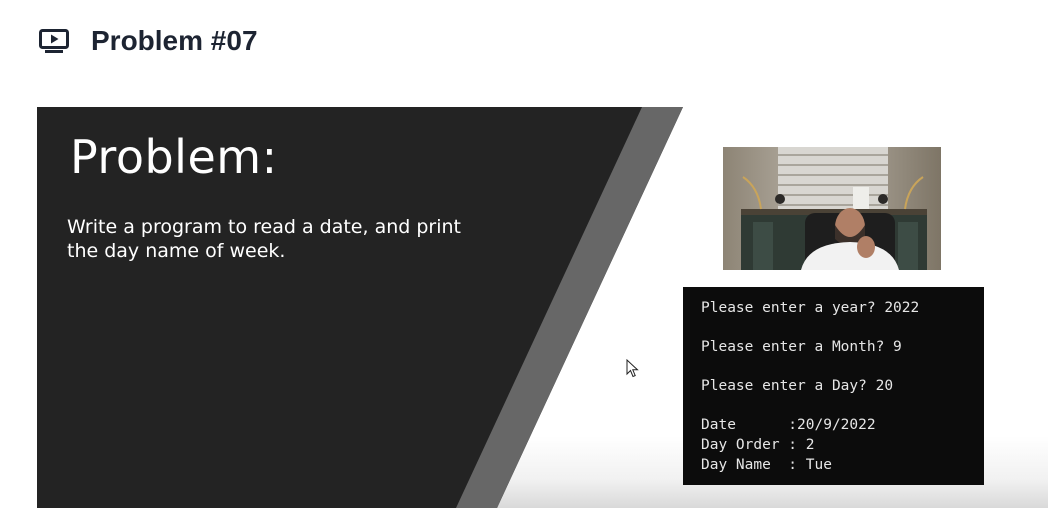  I want to click on page-title: Problem #07, so click(174, 40).